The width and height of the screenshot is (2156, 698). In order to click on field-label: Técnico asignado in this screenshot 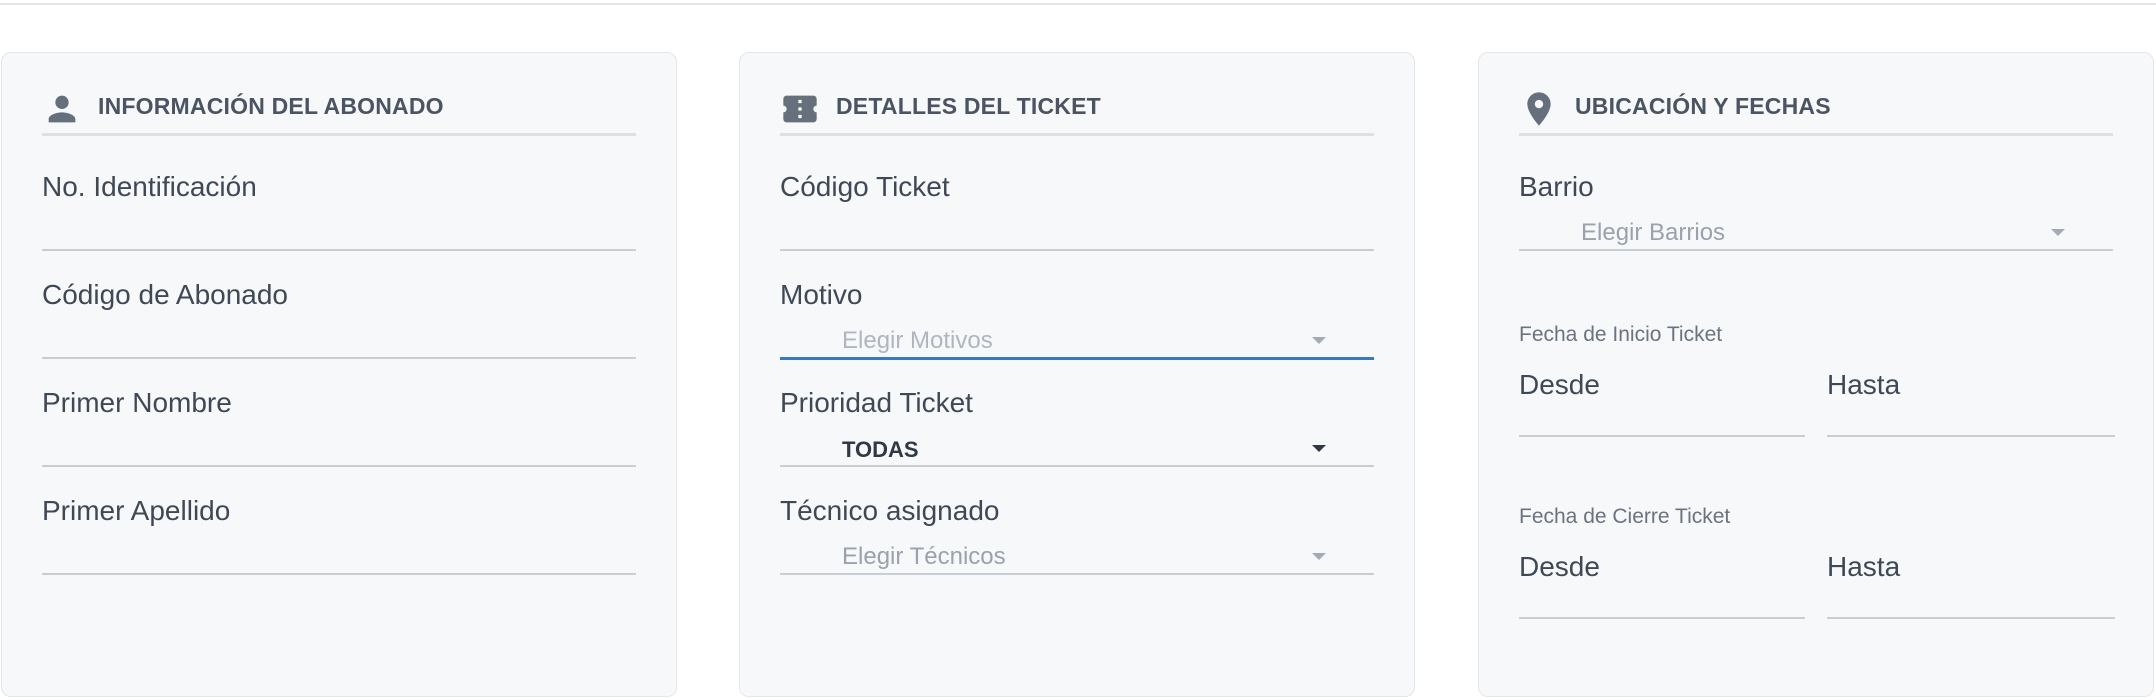, I will do `click(890, 510)`.